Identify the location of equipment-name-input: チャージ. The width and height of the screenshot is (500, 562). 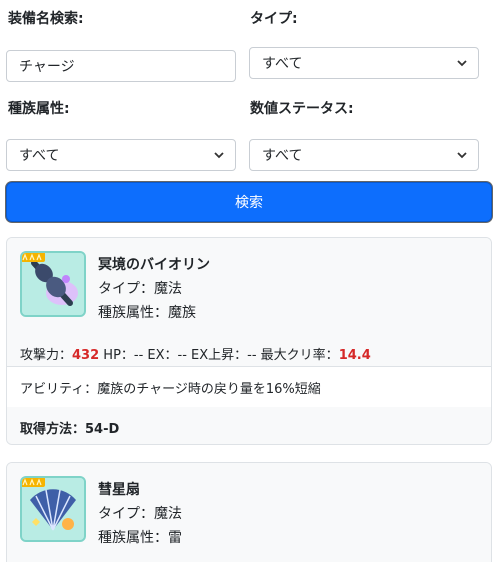
(121, 66).